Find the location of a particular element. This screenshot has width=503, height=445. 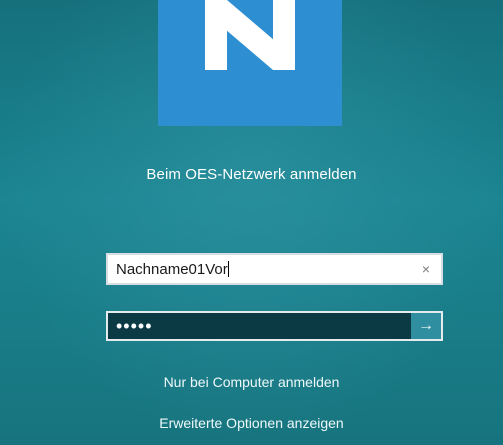

submit-arrow-icon: → is located at coordinates (426, 326).